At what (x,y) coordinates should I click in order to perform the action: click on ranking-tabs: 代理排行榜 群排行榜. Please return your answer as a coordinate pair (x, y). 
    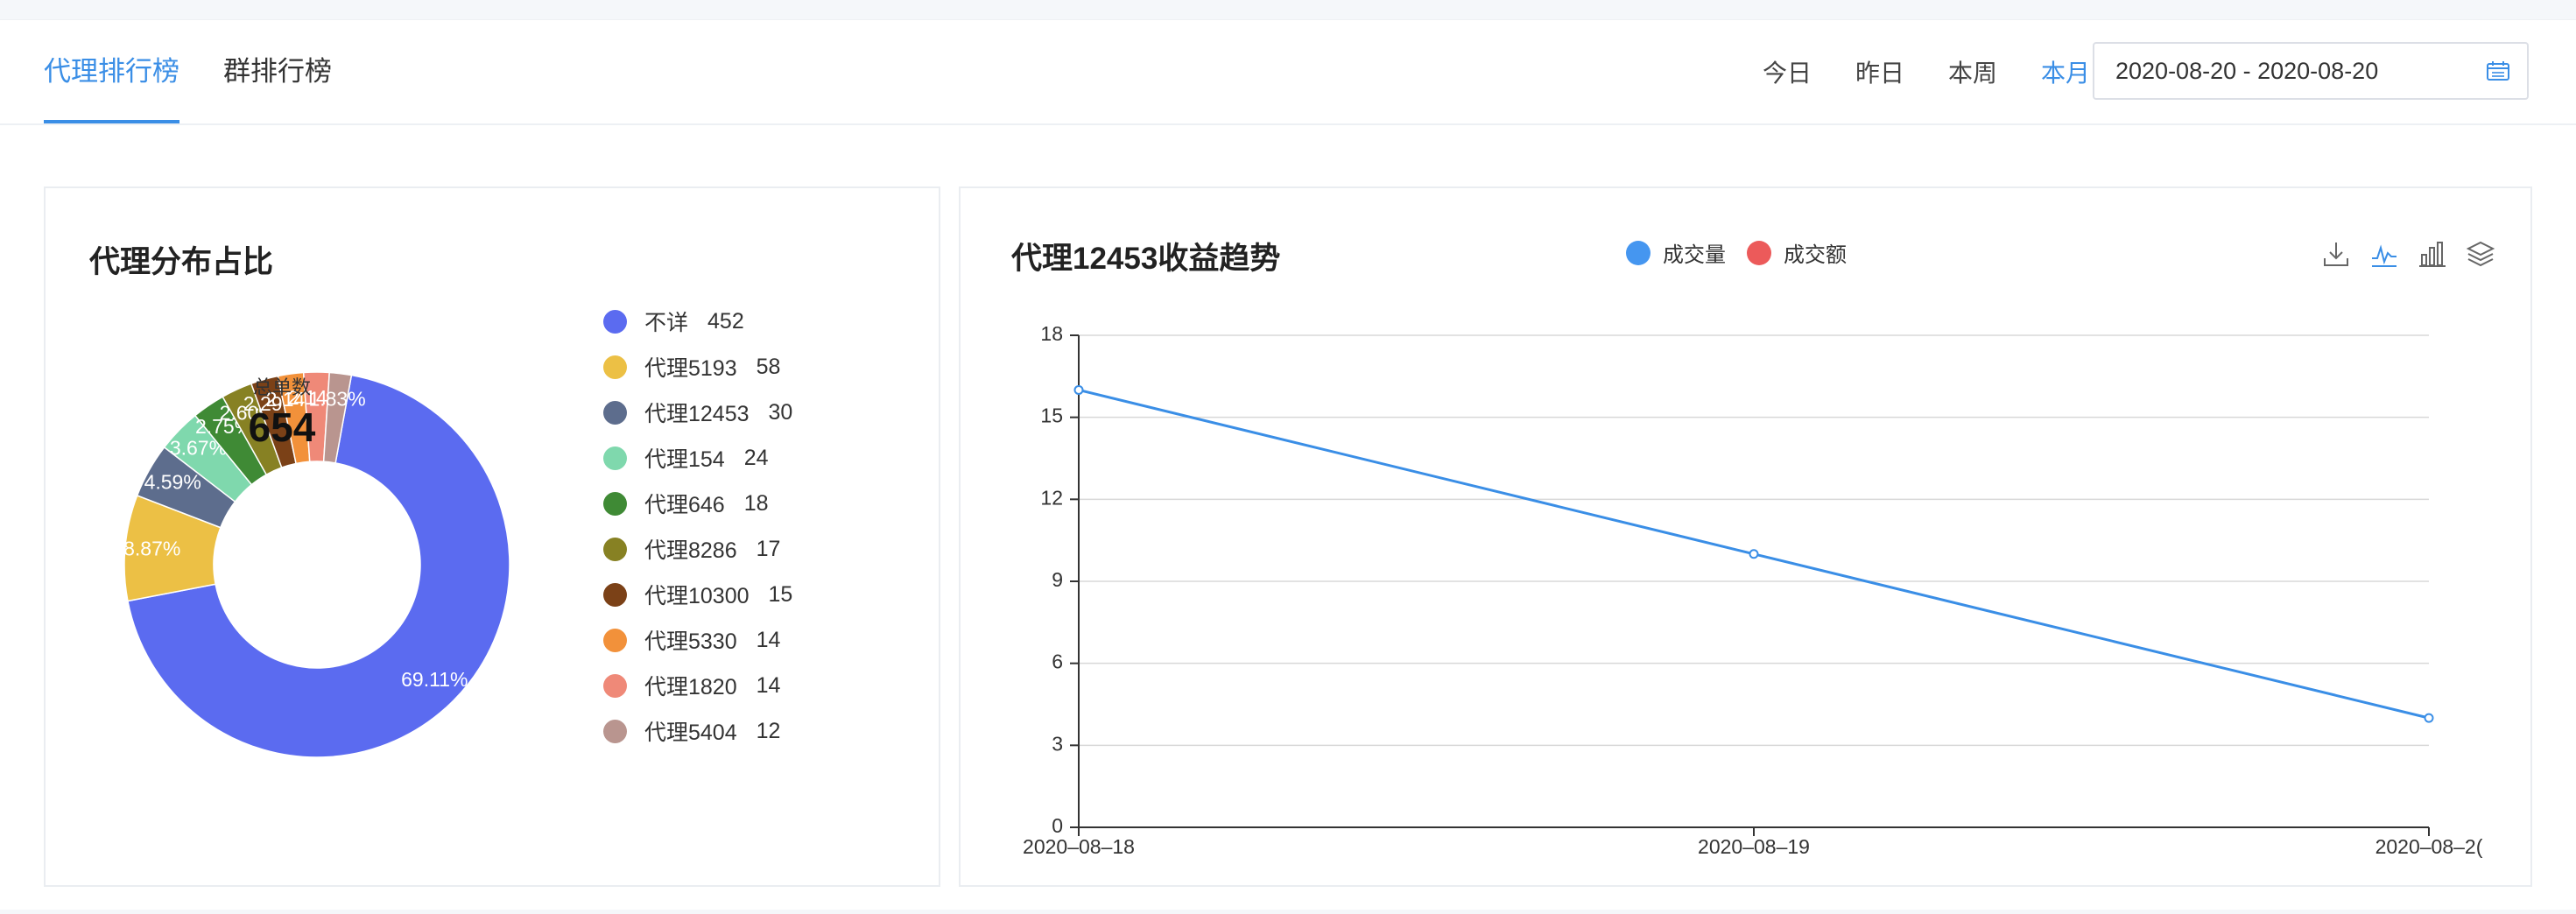
    Looking at the image, I should click on (210, 71).